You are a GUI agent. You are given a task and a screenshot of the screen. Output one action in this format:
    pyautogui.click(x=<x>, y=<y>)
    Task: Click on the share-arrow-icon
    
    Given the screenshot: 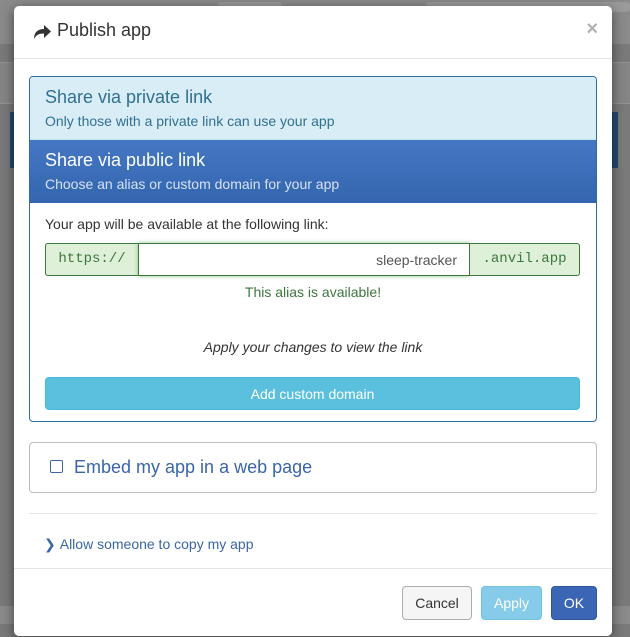 What is the action you would take?
    pyautogui.click(x=42, y=32)
    